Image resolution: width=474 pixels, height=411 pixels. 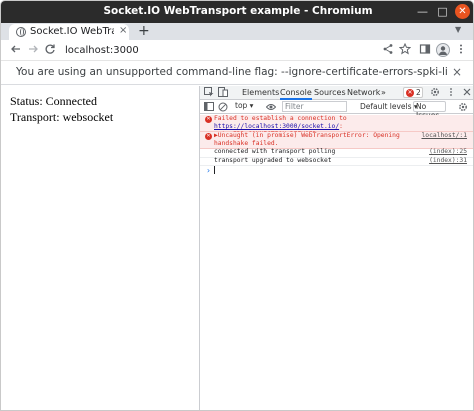 I want to click on tab-network: Network, so click(x=363, y=92).